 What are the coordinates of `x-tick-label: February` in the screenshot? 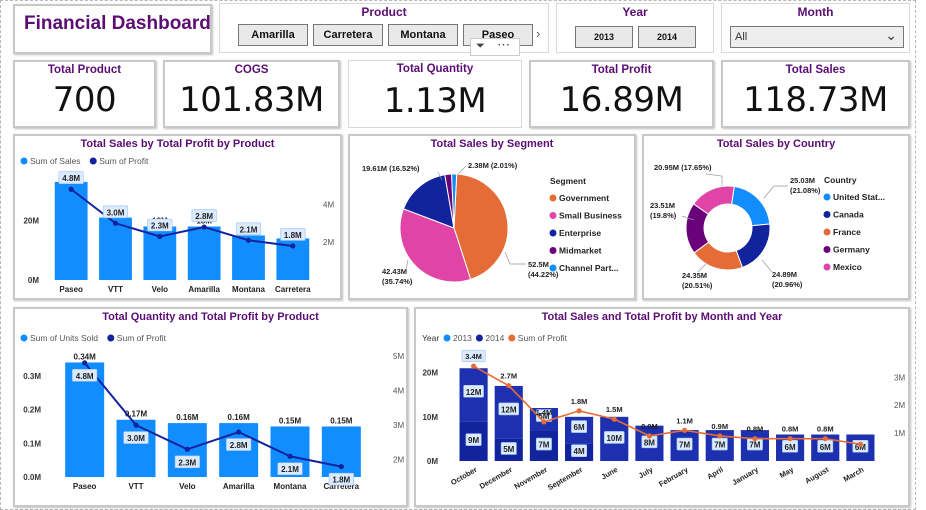 It's located at (673, 477).